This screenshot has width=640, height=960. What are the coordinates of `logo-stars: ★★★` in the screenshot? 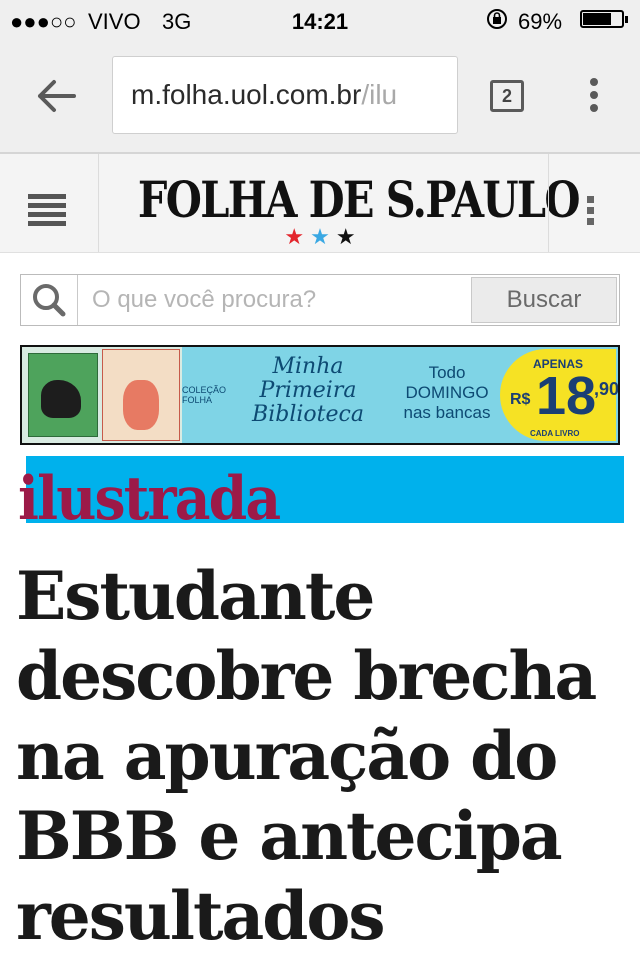 It's located at (323, 237).